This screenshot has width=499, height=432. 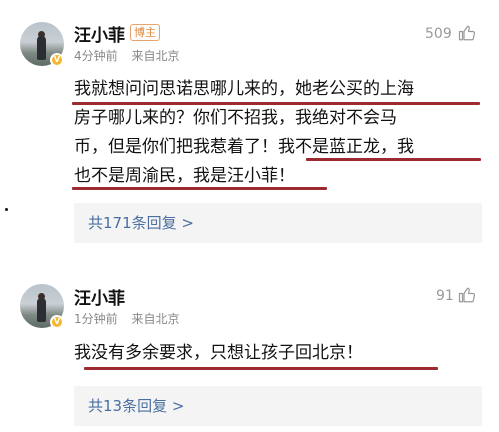 I want to click on author-tag: 博主, so click(x=145, y=32).